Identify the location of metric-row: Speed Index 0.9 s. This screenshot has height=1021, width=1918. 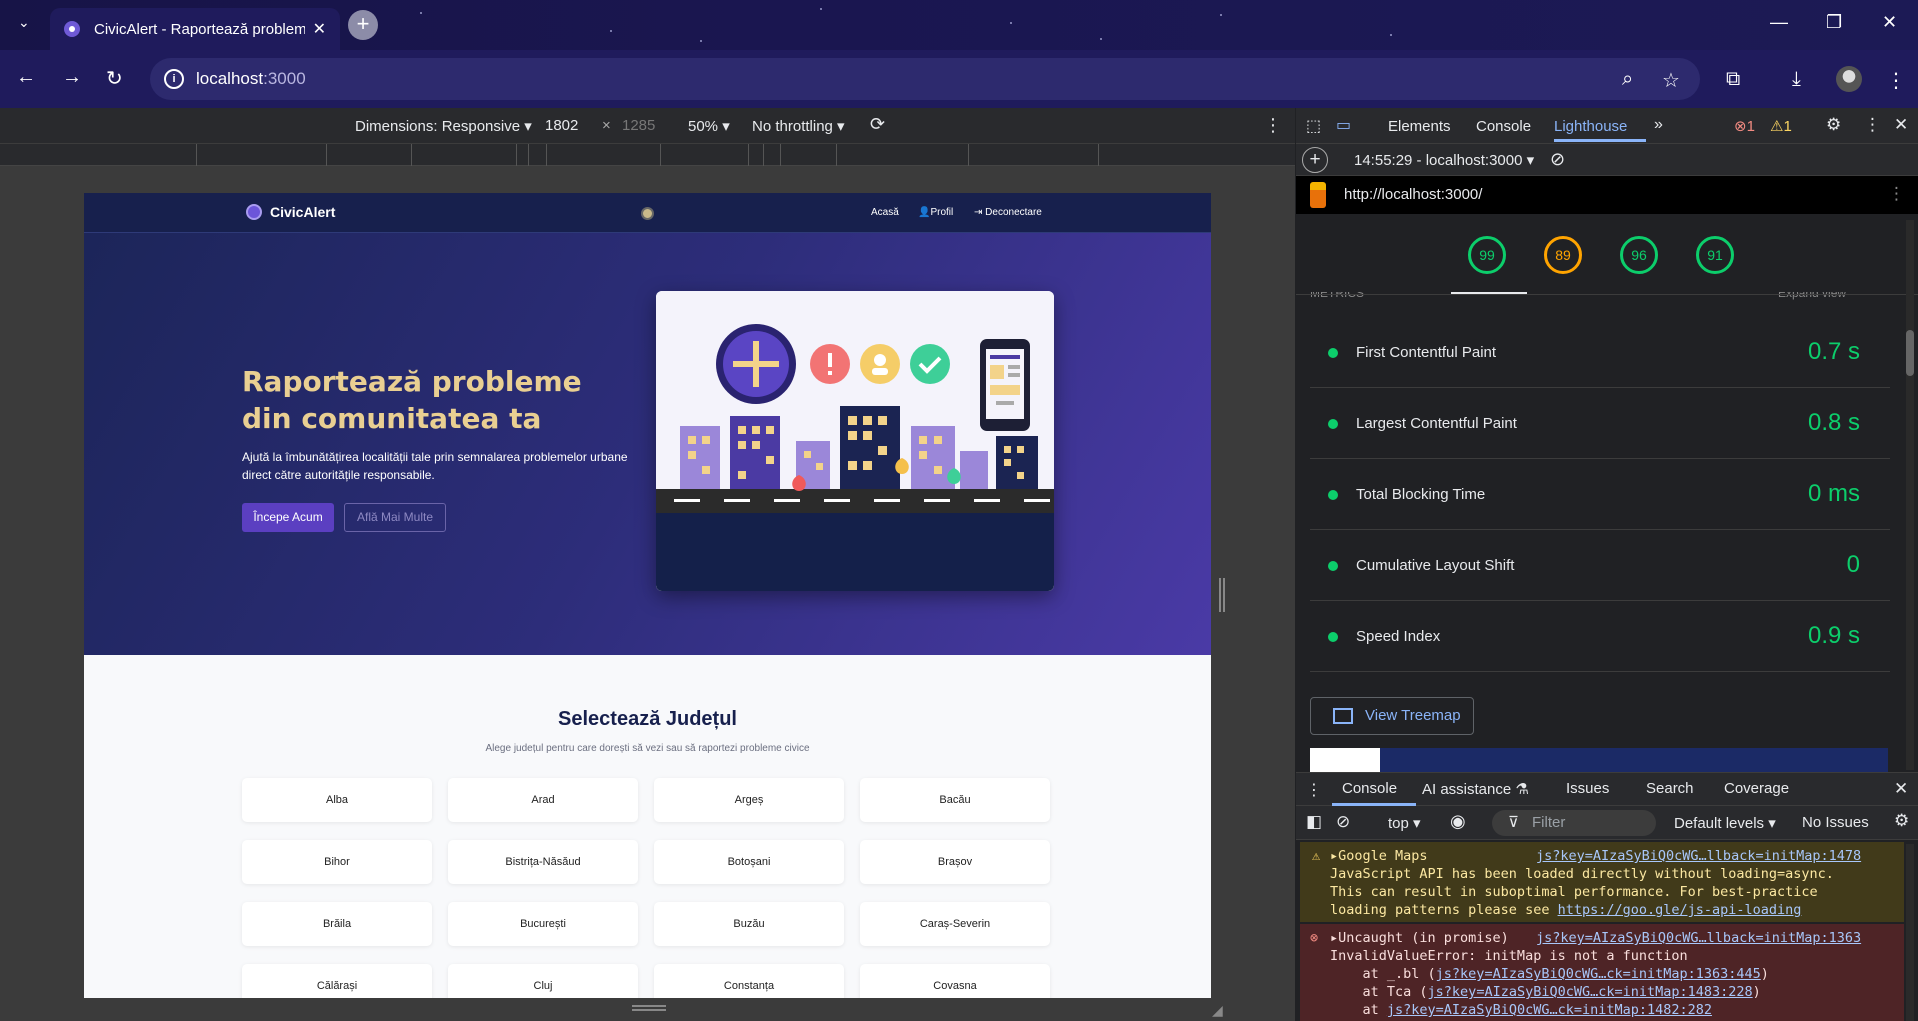
(1600, 637).